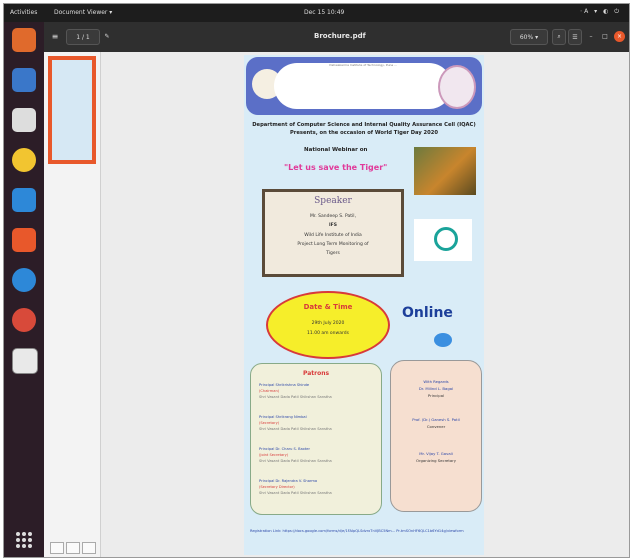  Describe the element at coordinates (529, 37) in the screenshot. I see `zoom-select: 60% ▾` at that location.